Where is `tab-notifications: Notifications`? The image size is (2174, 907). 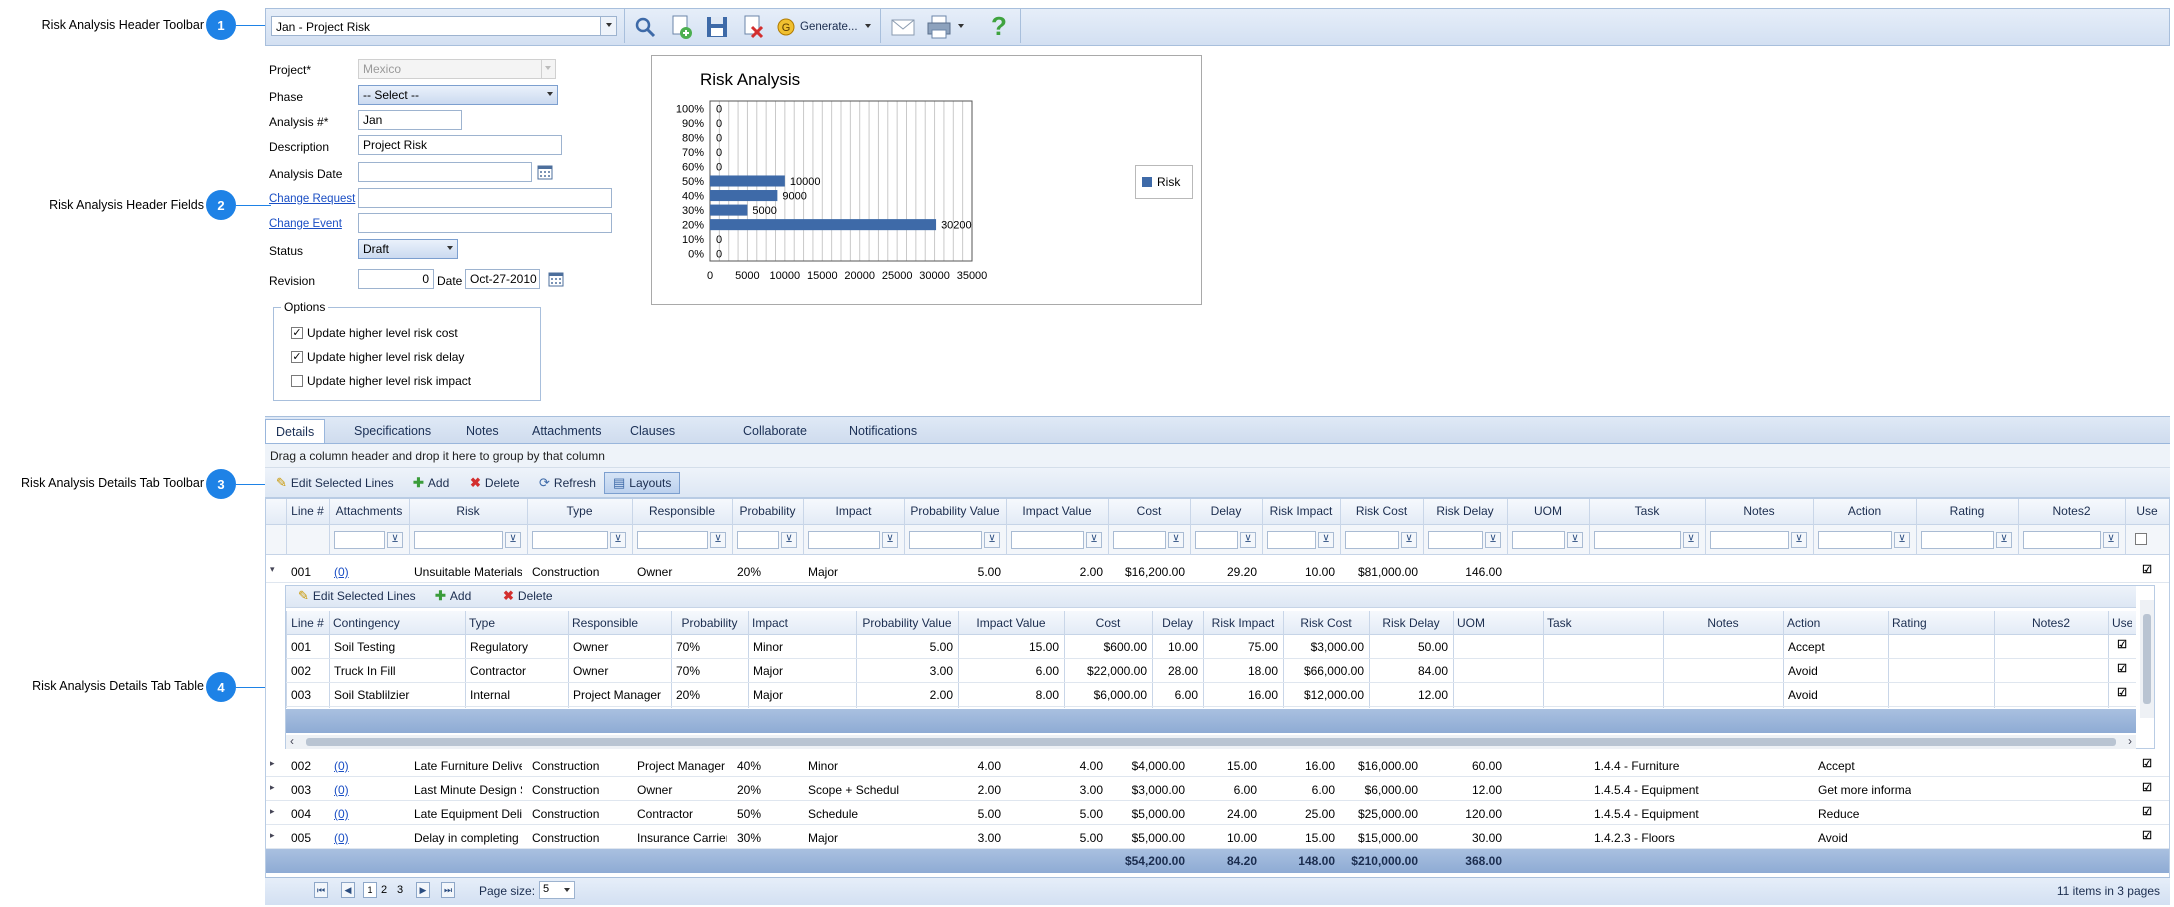
tab-notifications: Notifications is located at coordinates (883, 431).